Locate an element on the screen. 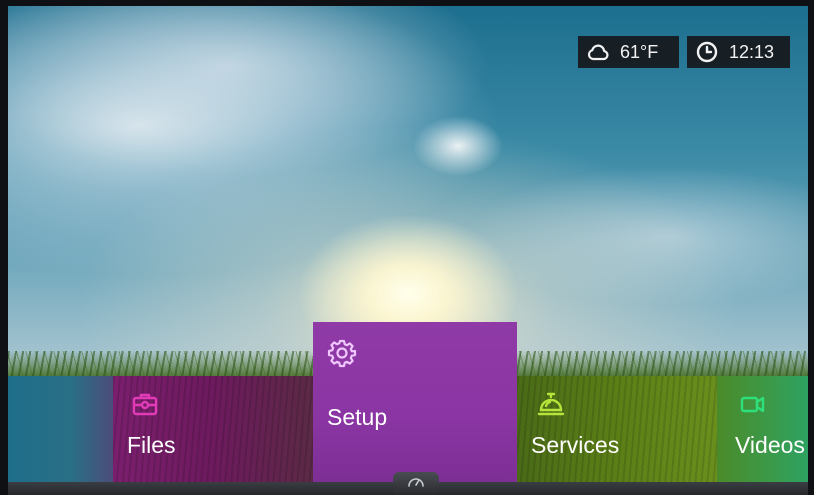 This screenshot has height=495, width=814. gear-icon is located at coordinates (342, 353).